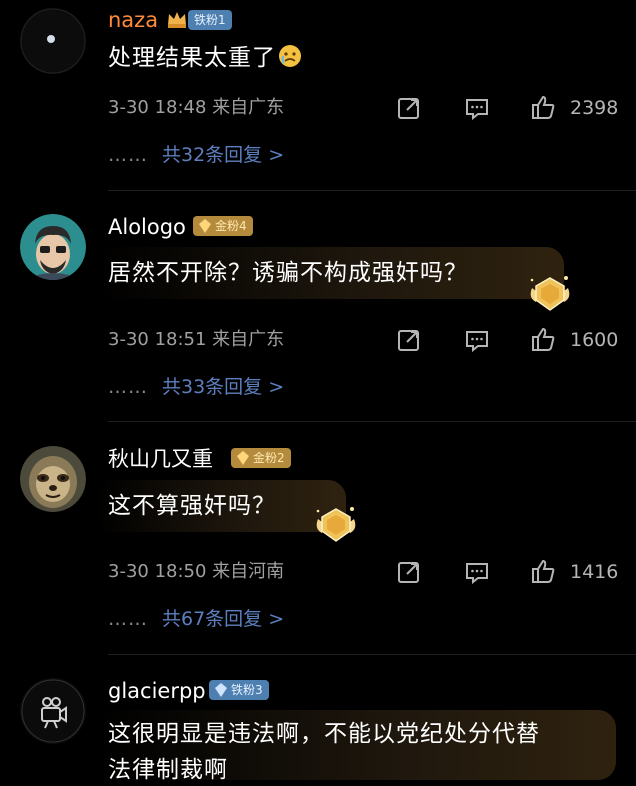 The height and width of the screenshot is (786, 636). What do you see at coordinates (221, 690) in the screenshot?
I see `diamond-icon` at bounding box center [221, 690].